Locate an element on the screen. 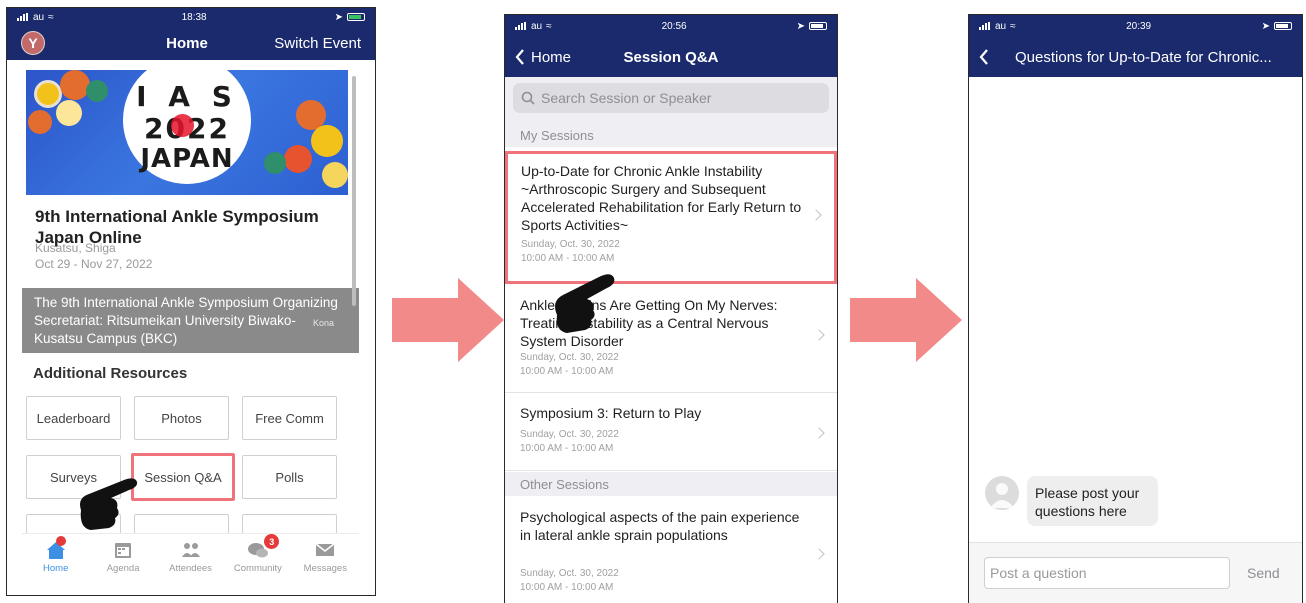 Image resolution: width=1306 pixels, height=603 pixels. tab-messages: Messages is located at coordinates (325, 556).